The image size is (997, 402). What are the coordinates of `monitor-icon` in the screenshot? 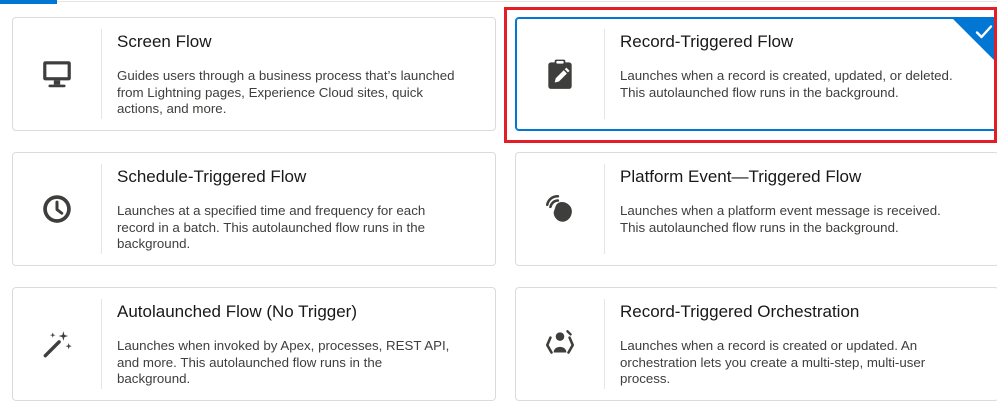 It's located at (57, 74).